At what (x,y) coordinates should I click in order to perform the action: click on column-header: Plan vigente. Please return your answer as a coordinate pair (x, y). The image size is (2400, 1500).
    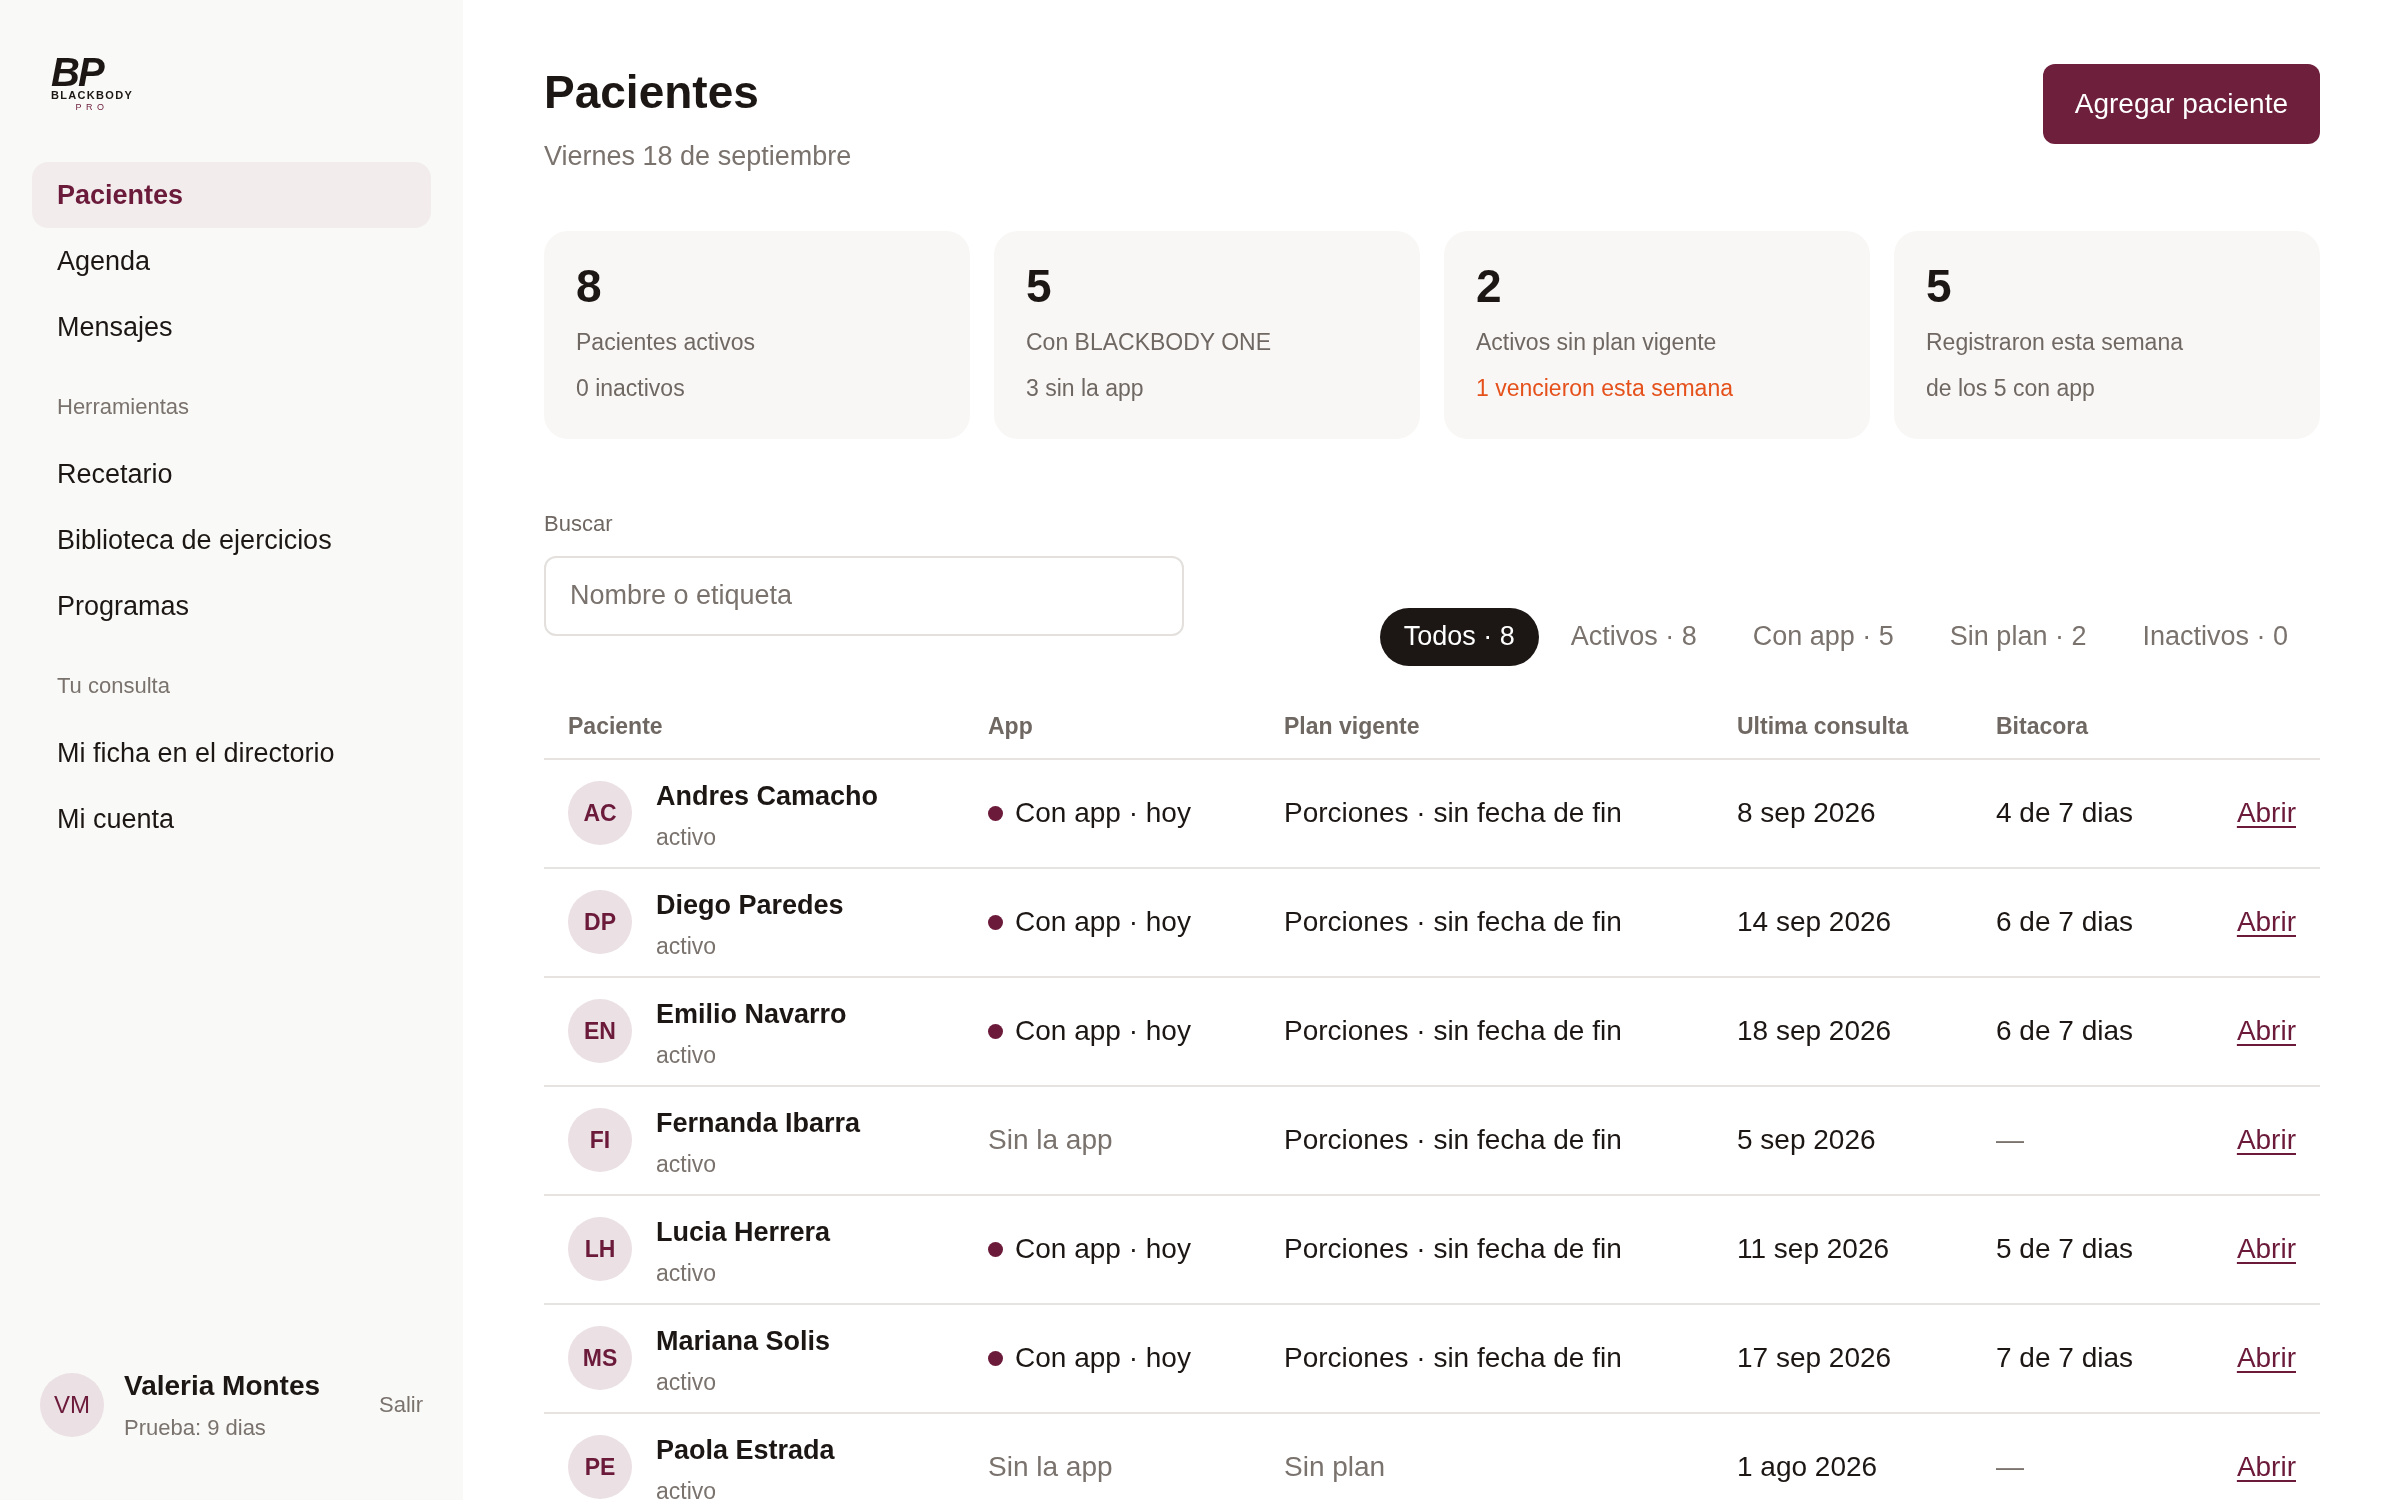
    Looking at the image, I should click on (1352, 727).